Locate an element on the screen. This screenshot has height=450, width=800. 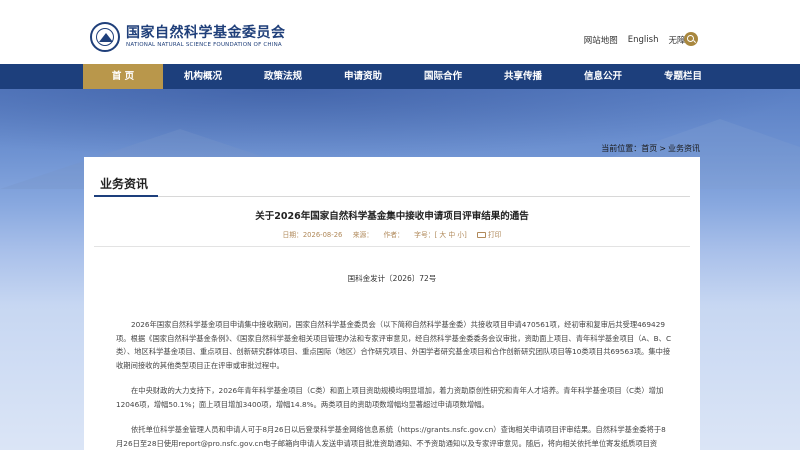
fontsize-bracket-close: ] is located at coordinates (465, 235).